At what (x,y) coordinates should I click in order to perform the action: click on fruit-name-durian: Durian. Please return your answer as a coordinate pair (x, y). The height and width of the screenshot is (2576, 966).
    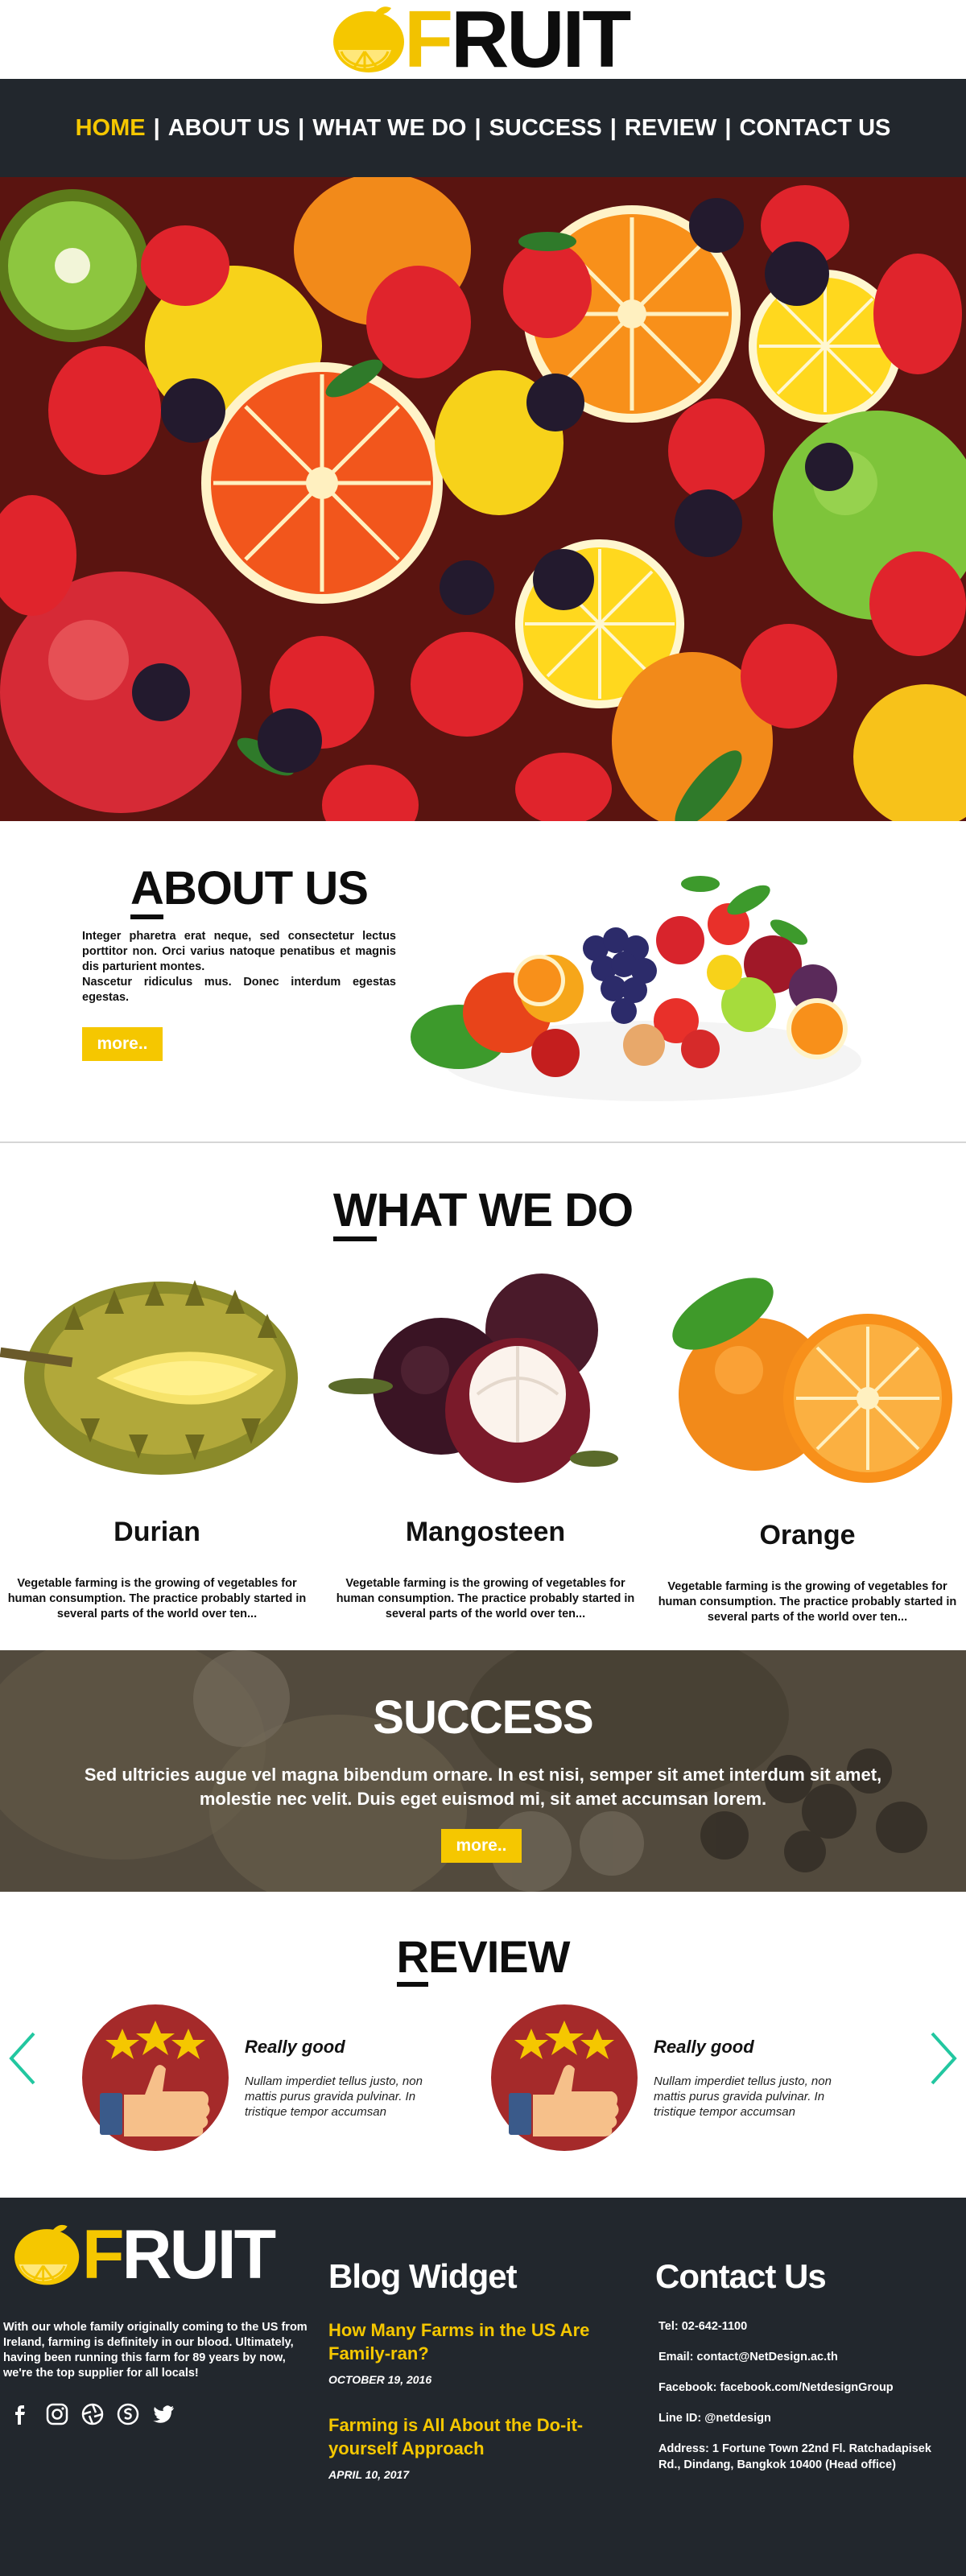
    Looking at the image, I should click on (157, 1532).